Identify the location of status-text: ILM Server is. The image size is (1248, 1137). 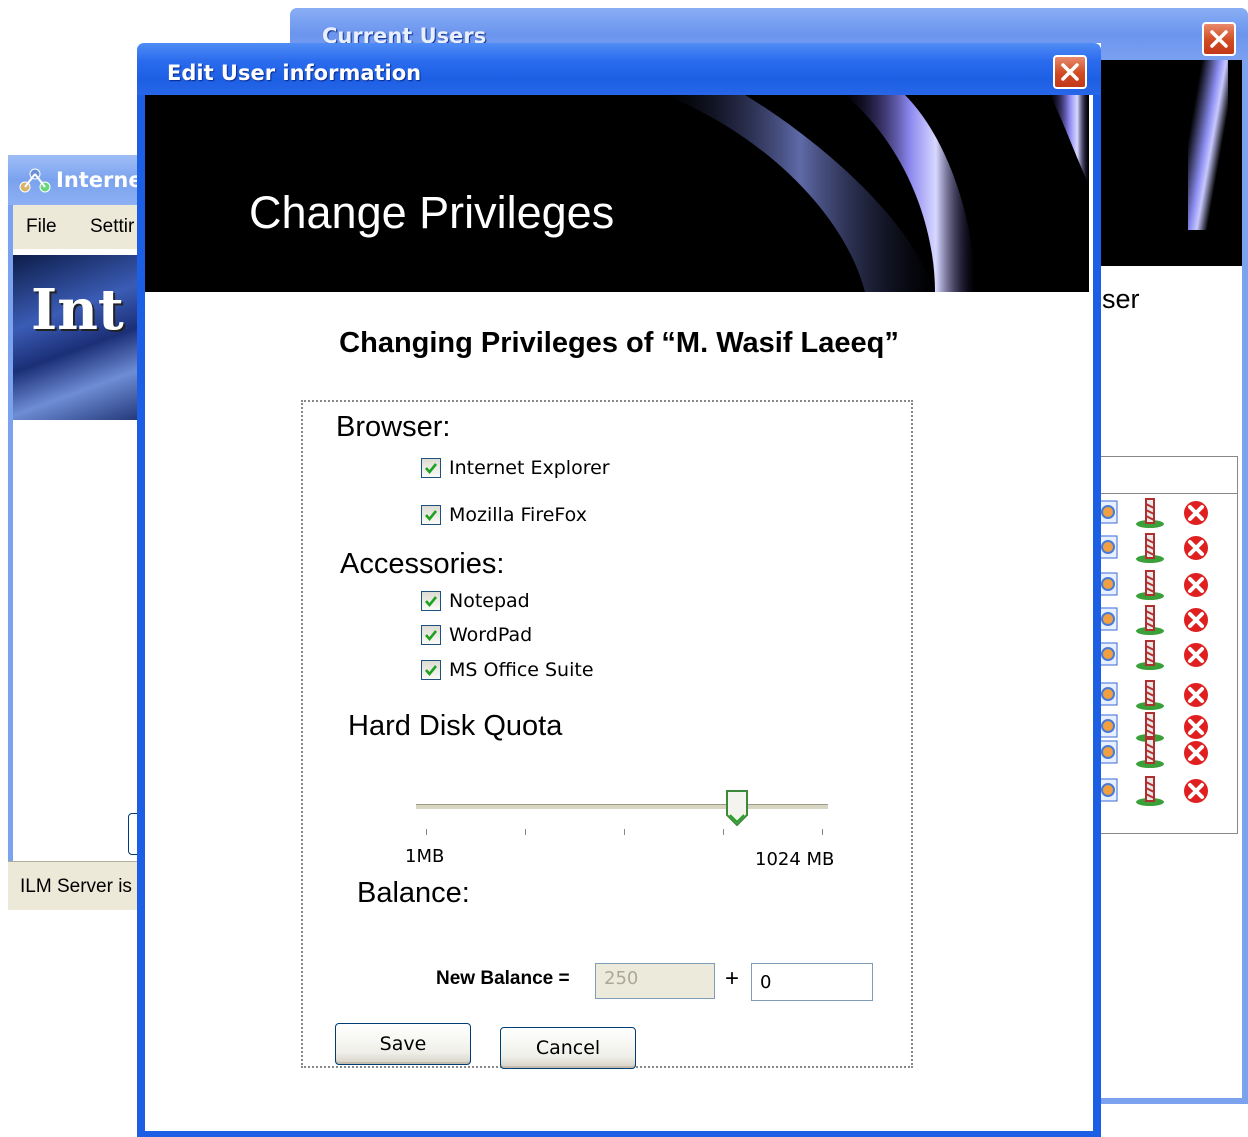
(76, 886).